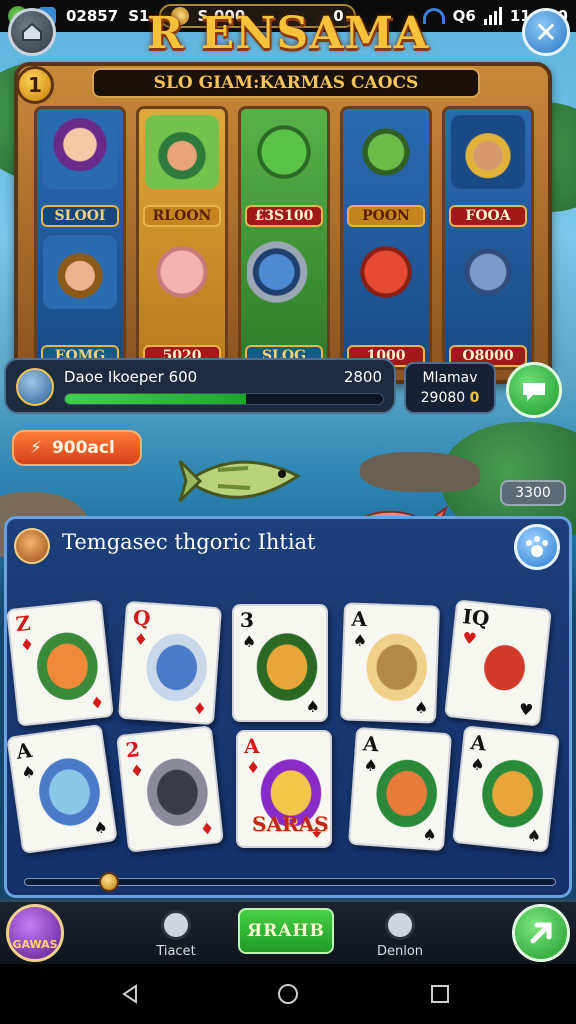  I want to click on rock-right, so click(420, 472).